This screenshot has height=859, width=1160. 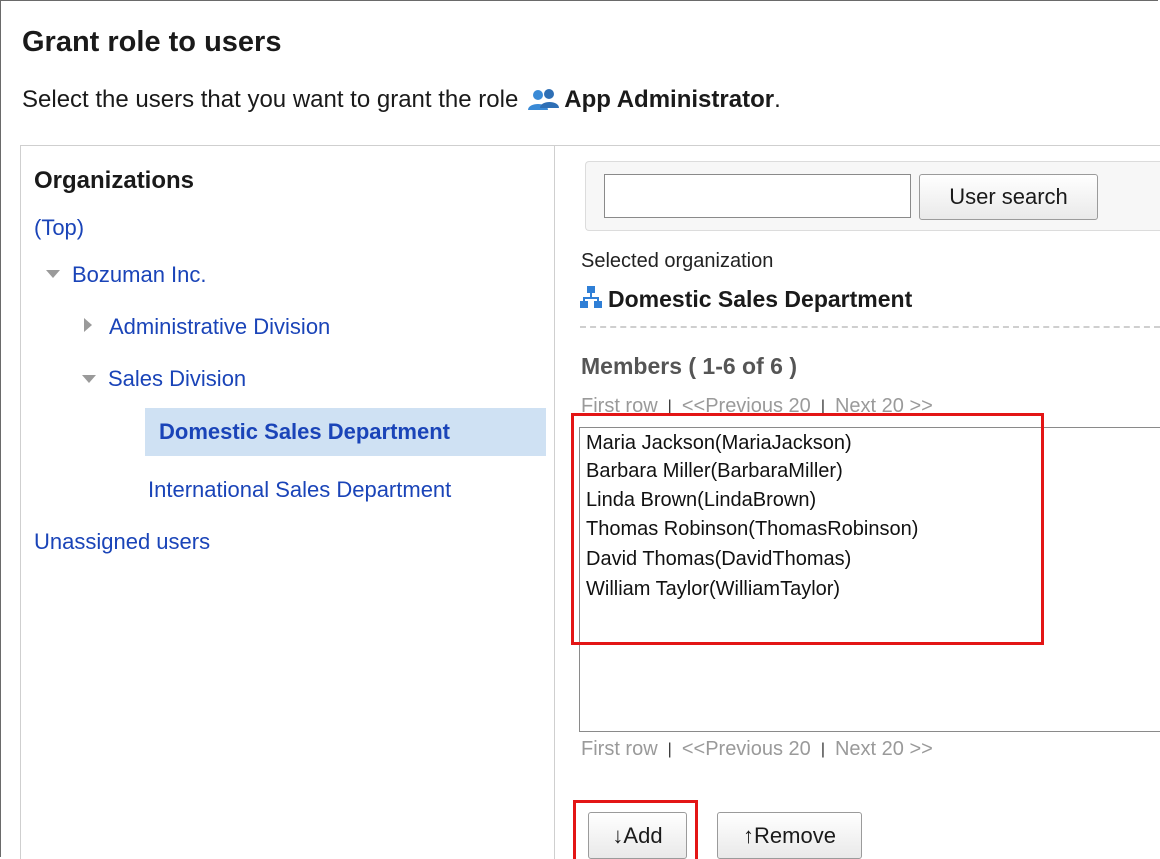 I want to click on user-search-button: User search, so click(x=1008, y=197).